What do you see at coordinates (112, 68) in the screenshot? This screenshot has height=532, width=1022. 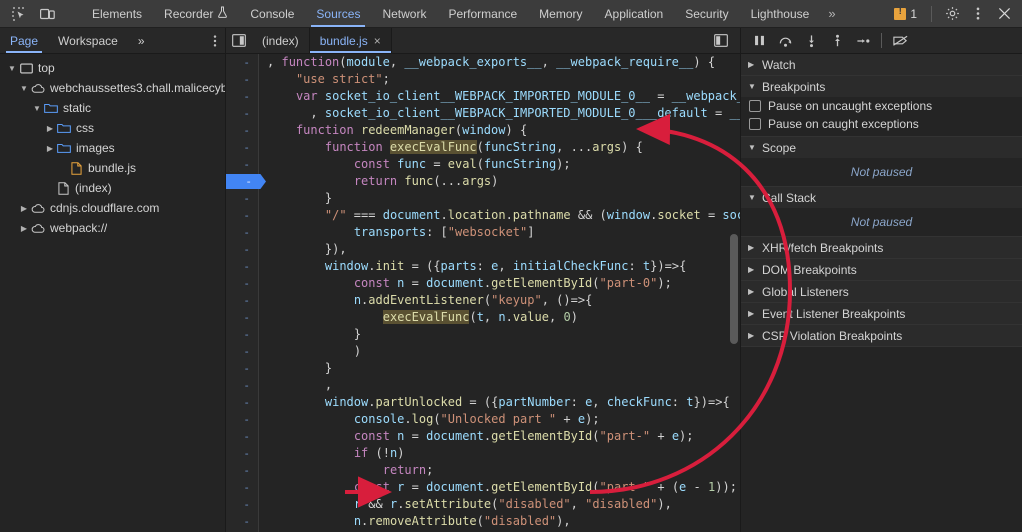 I see `tree-item-top: ▼ top` at bounding box center [112, 68].